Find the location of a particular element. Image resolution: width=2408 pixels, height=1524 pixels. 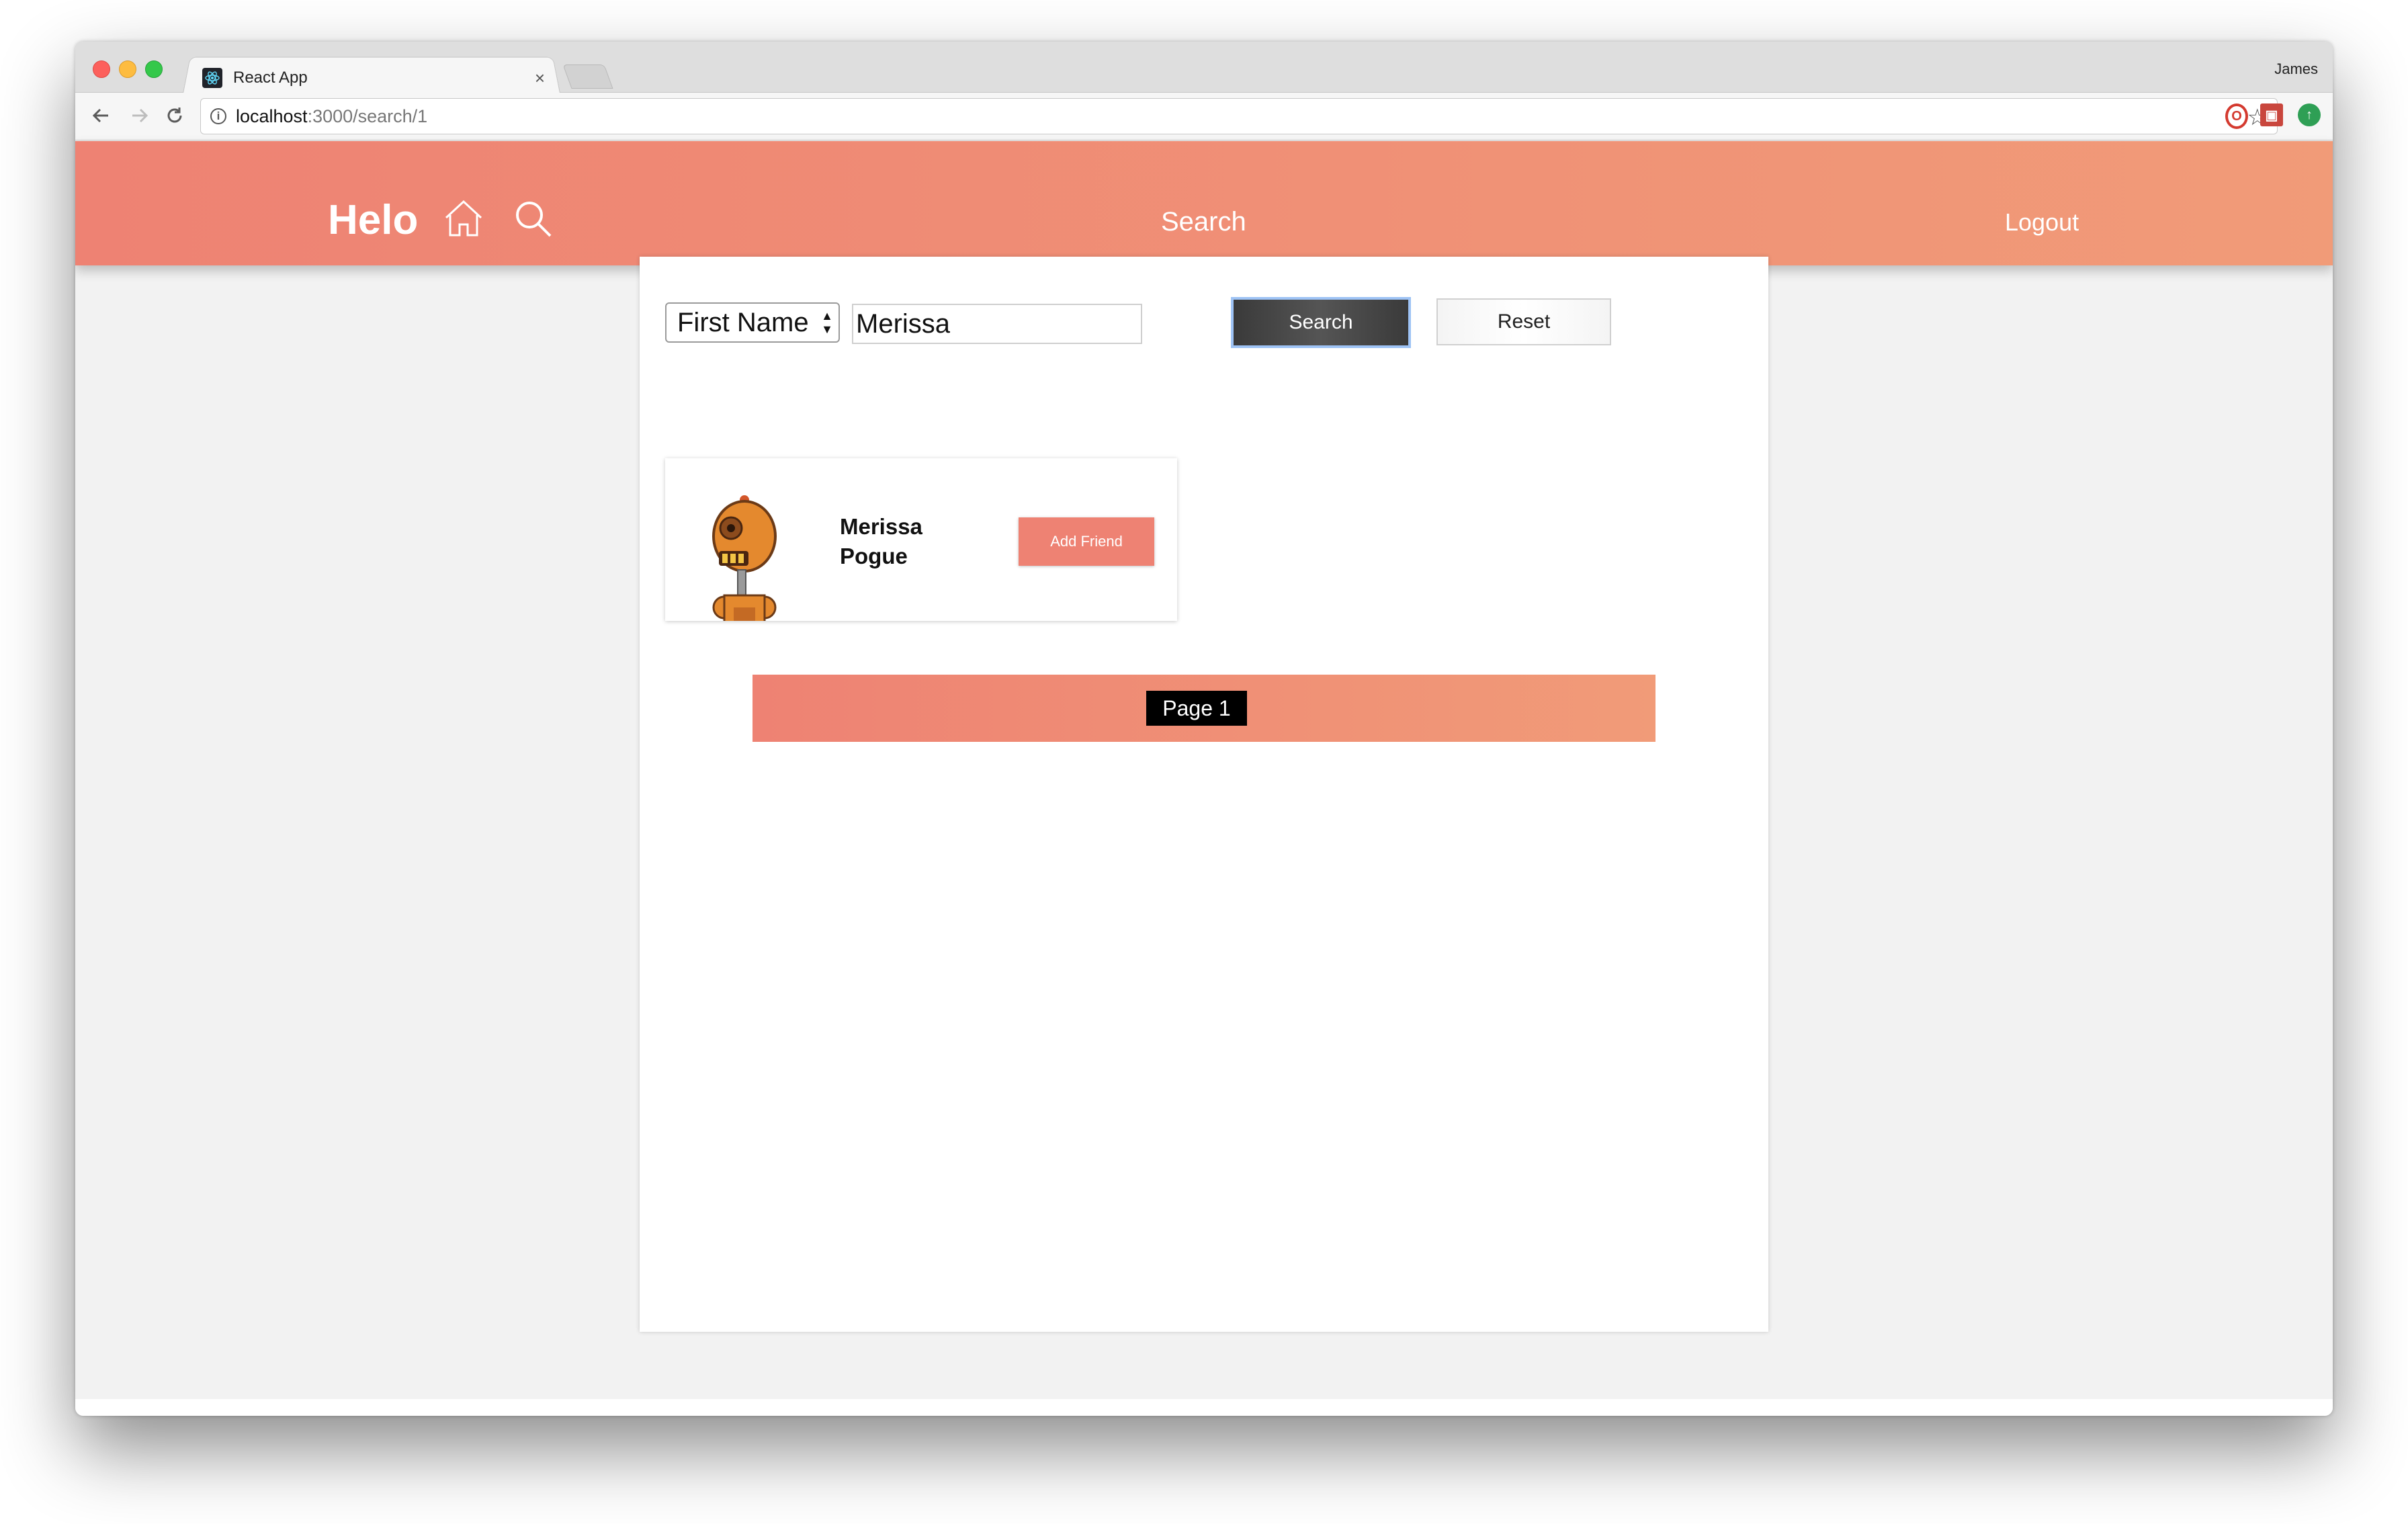

reload-icon is located at coordinates (174, 115).